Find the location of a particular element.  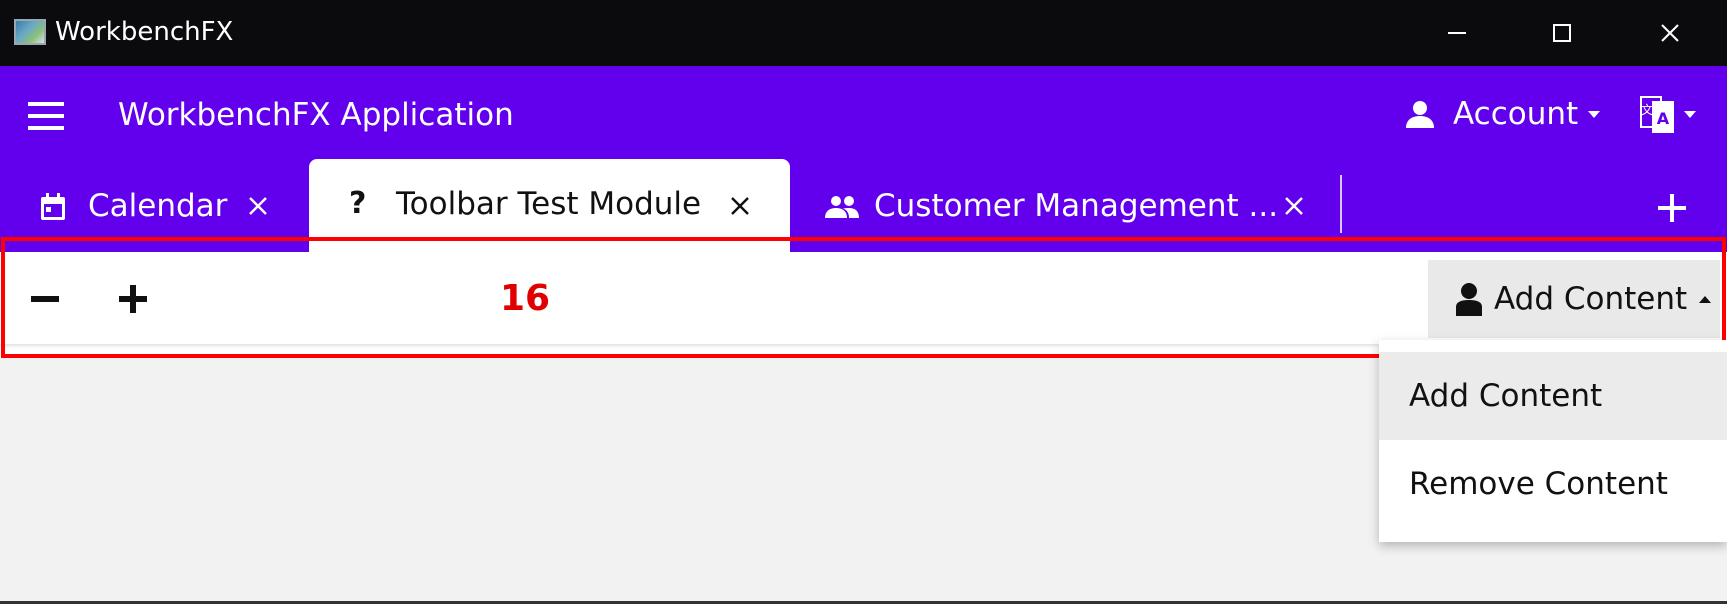

tab-label: Toolbar Test Module is located at coordinates (549, 204).